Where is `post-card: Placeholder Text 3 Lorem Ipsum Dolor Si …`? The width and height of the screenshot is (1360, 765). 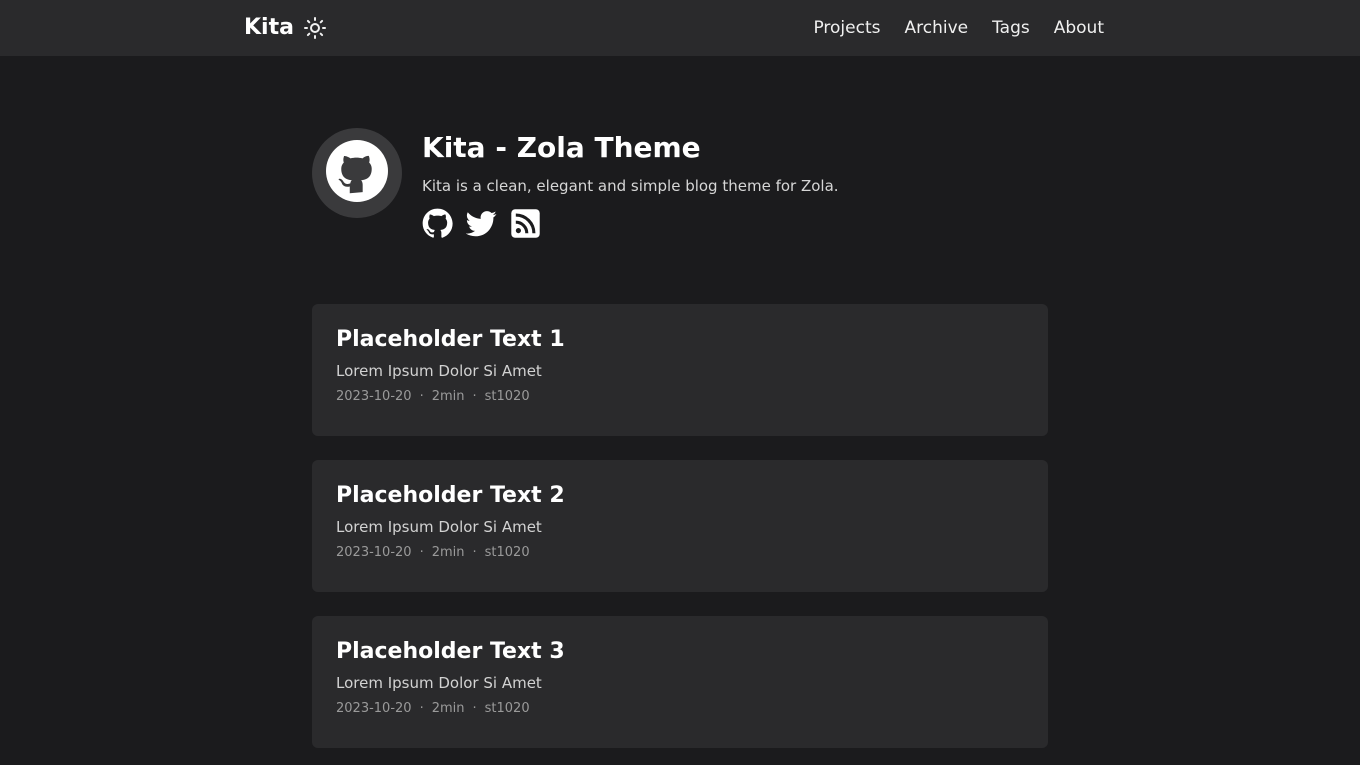 post-card: Placeholder Text 3 Lorem Ipsum Dolor Si … is located at coordinates (680, 682).